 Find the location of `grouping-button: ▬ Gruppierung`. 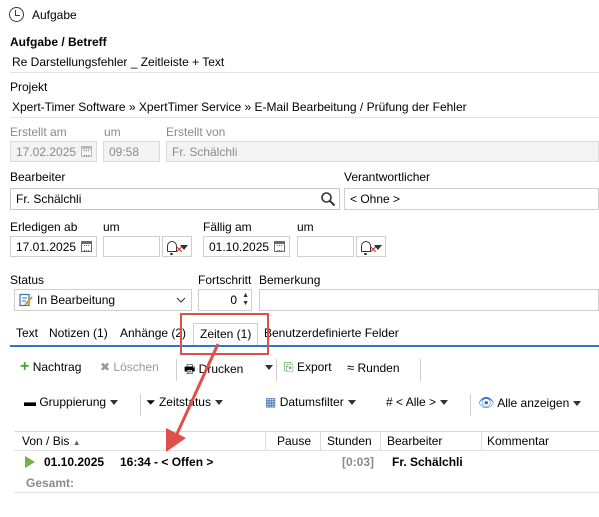

grouping-button: ▬ Gruppierung is located at coordinates (71, 405).